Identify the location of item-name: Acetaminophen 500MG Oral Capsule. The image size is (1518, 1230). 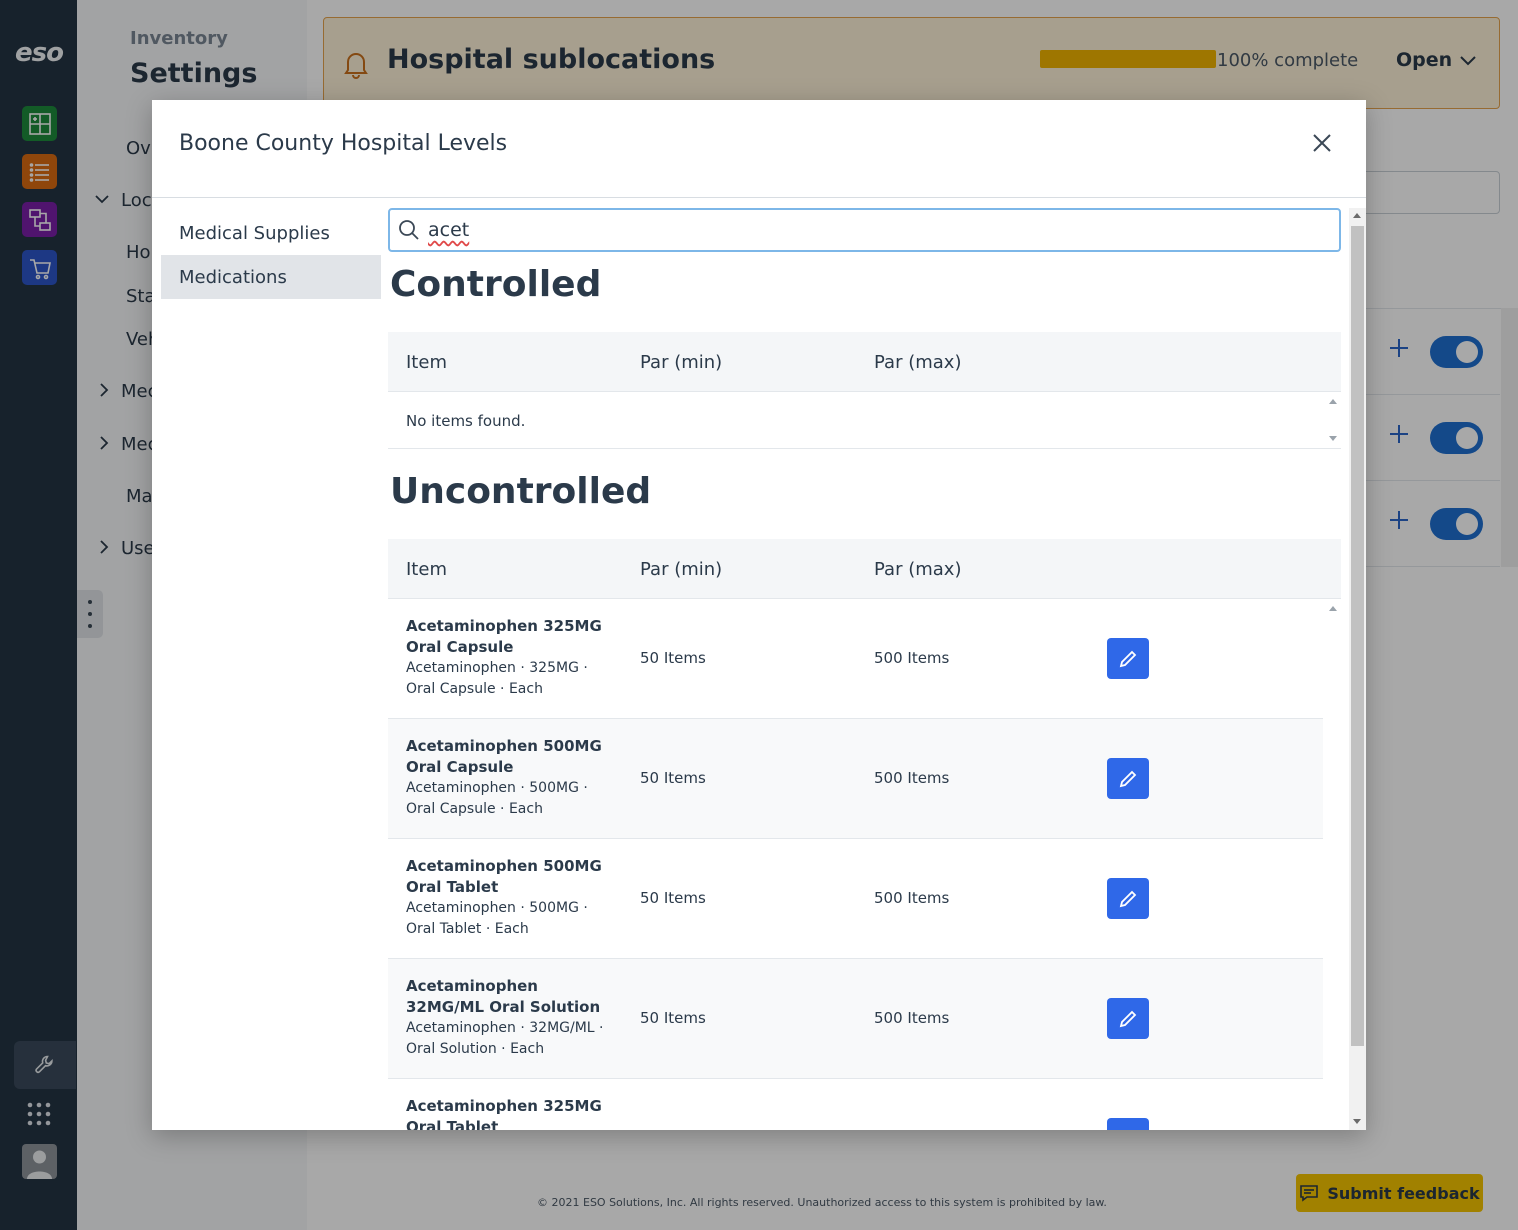
(504, 756).